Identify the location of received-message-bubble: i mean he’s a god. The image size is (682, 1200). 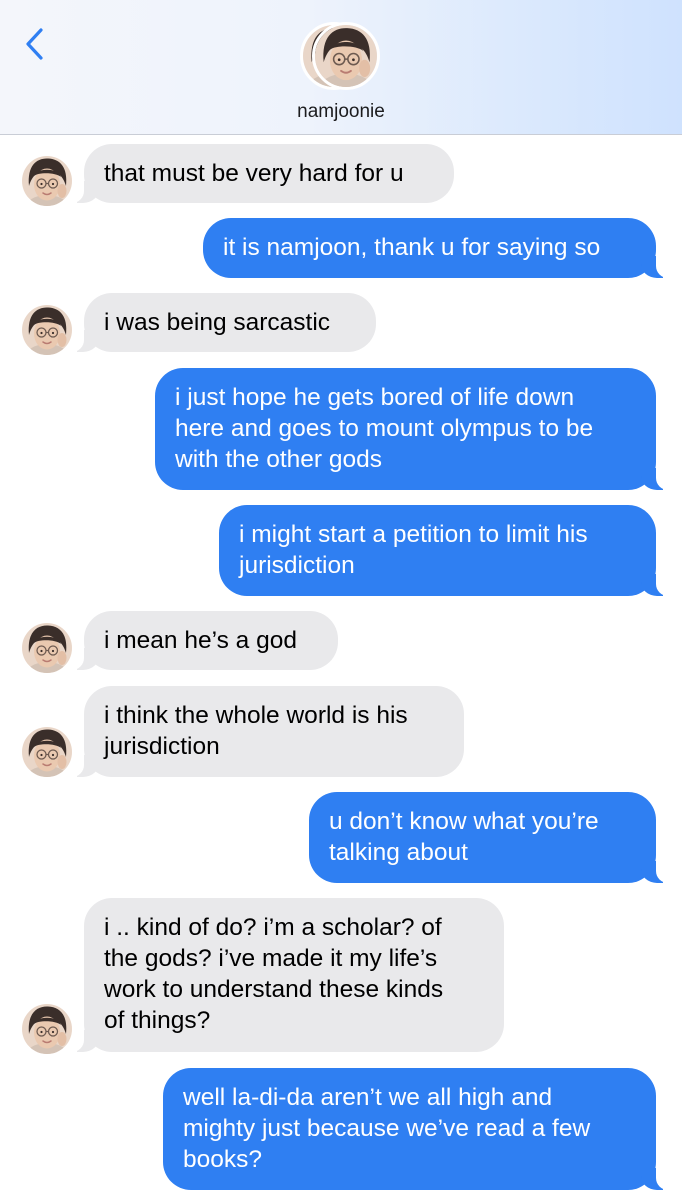
(205, 640).